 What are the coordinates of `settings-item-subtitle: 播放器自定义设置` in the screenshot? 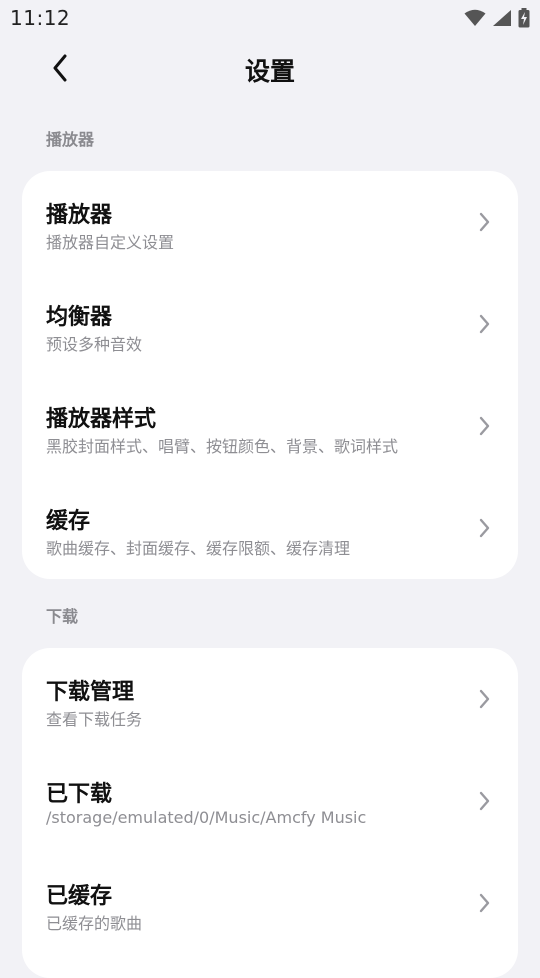 It's located at (110, 242).